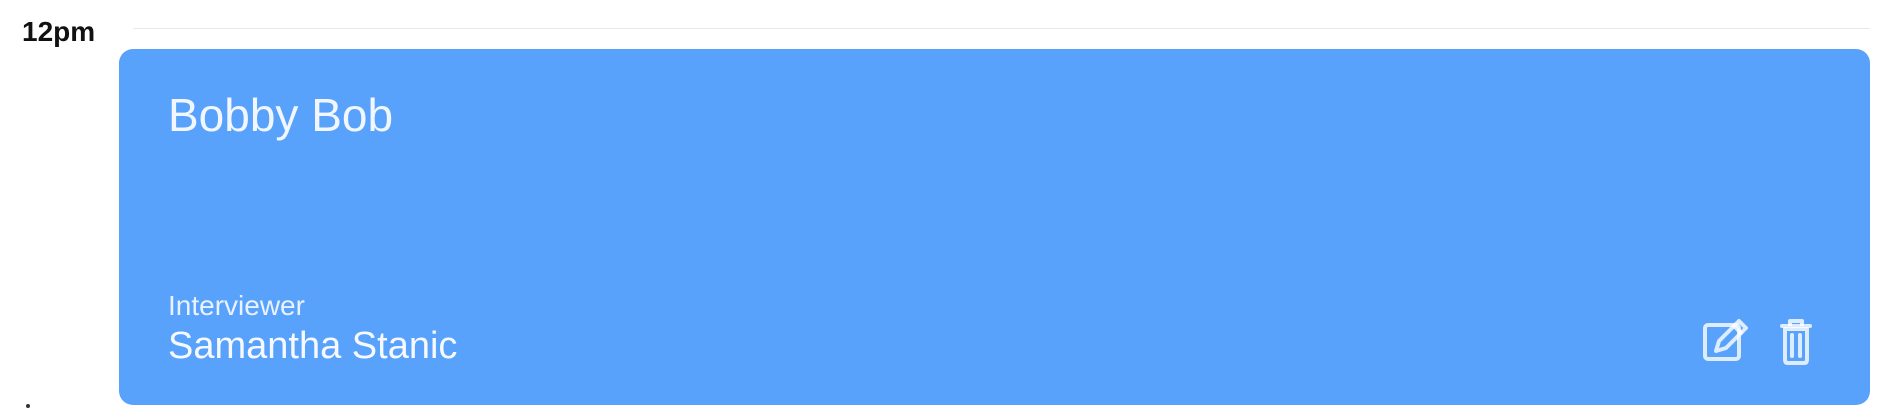  I want to click on event-actions, so click(1761, 341).